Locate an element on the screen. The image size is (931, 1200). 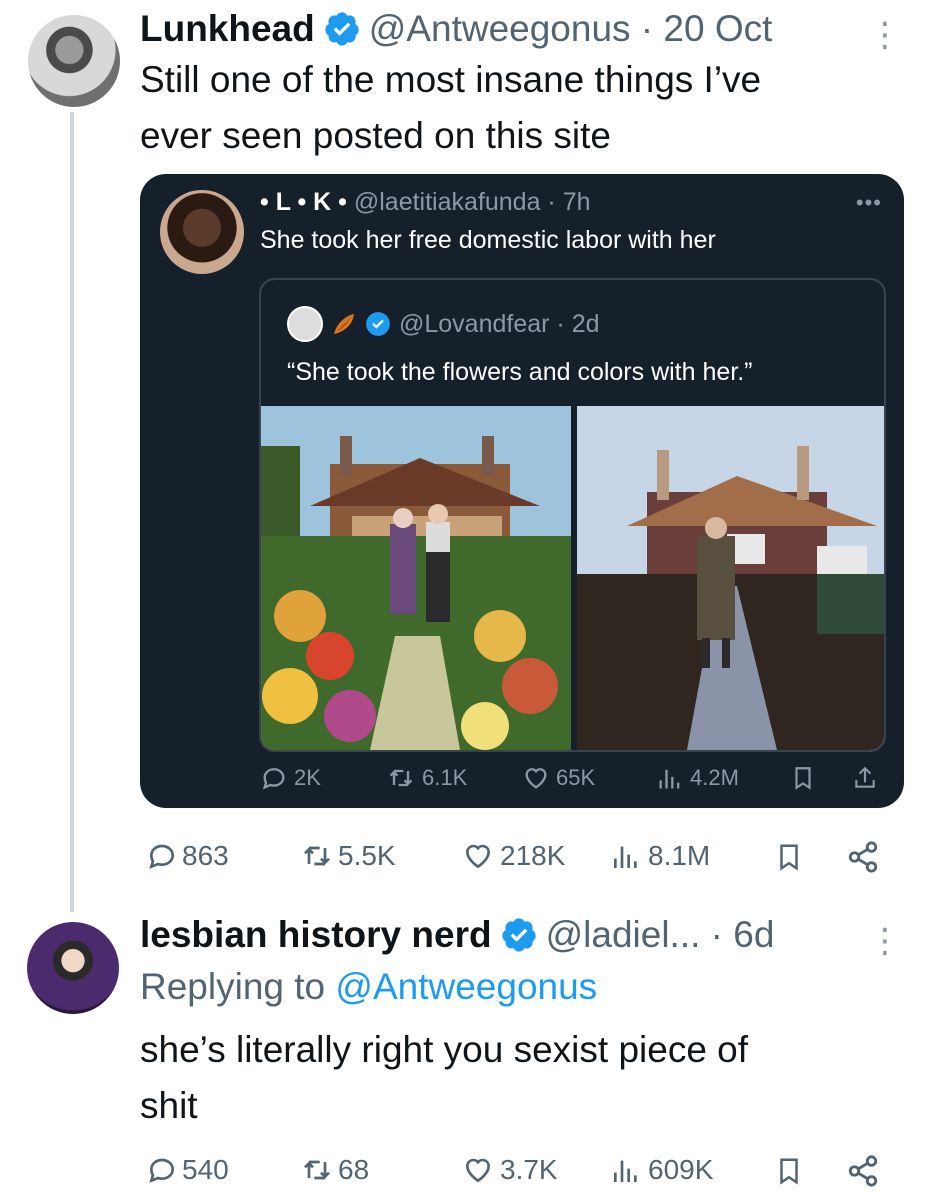
tweet1-reply-count: 863 is located at coordinates (205, 855).